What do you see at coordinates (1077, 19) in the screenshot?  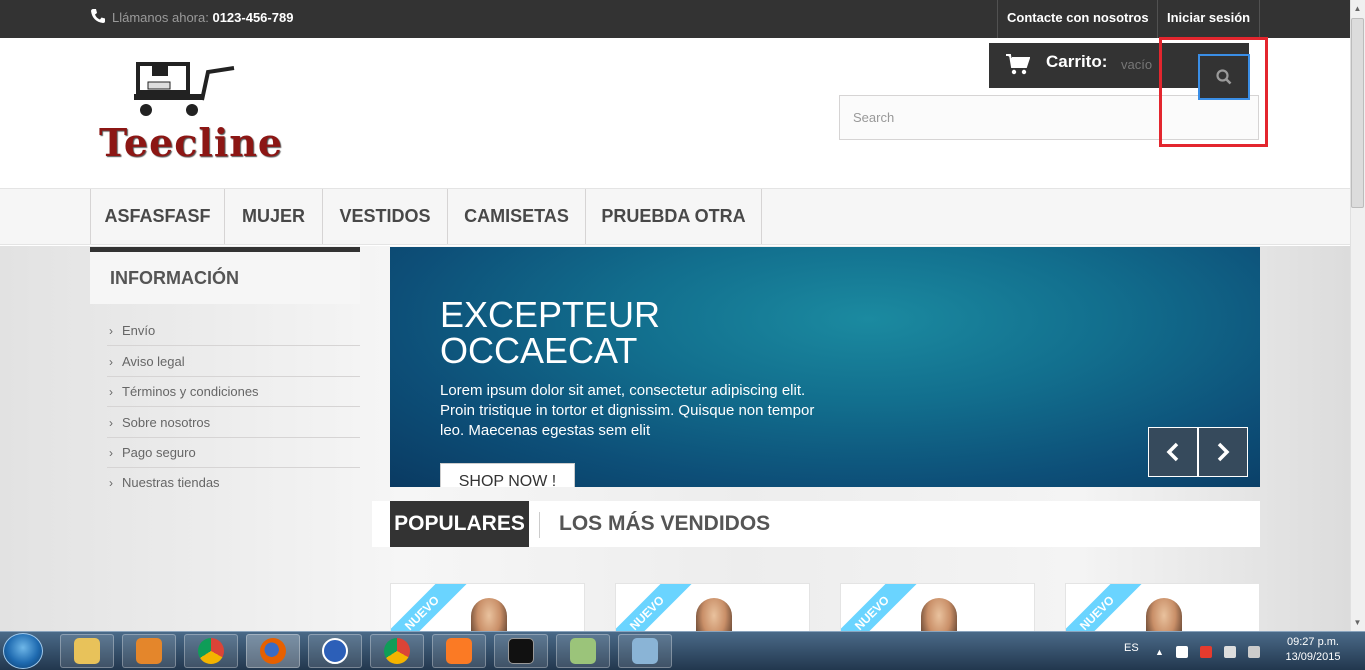 I see `contact-link: Contacte con nosotros` at bounding box center [1077, 19].